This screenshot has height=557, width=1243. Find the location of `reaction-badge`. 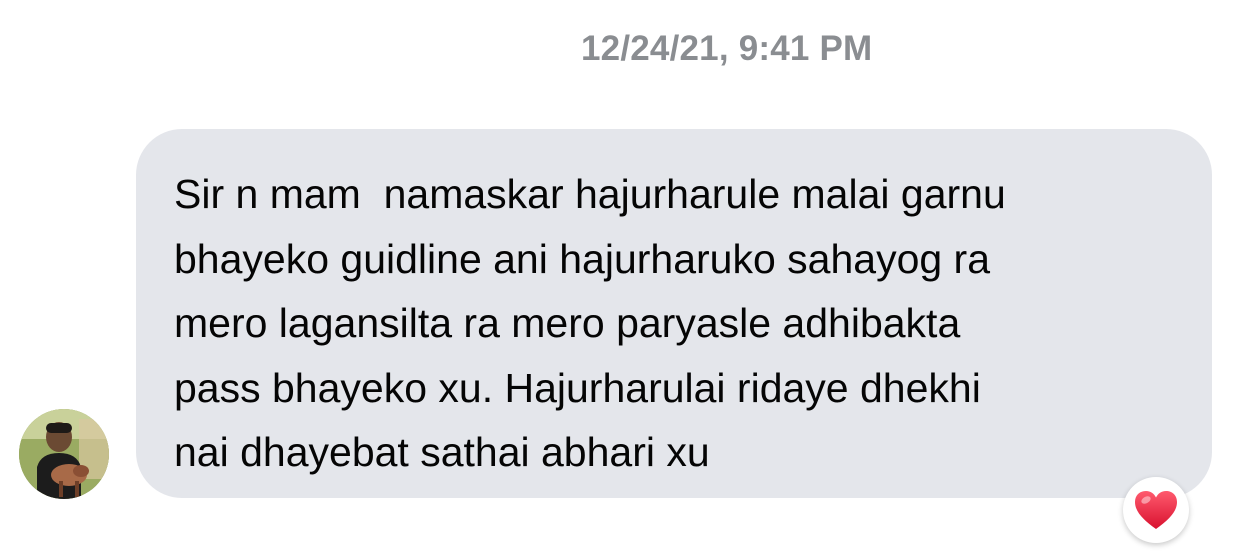

reaction-badge is located at coordinates (1156, 510).